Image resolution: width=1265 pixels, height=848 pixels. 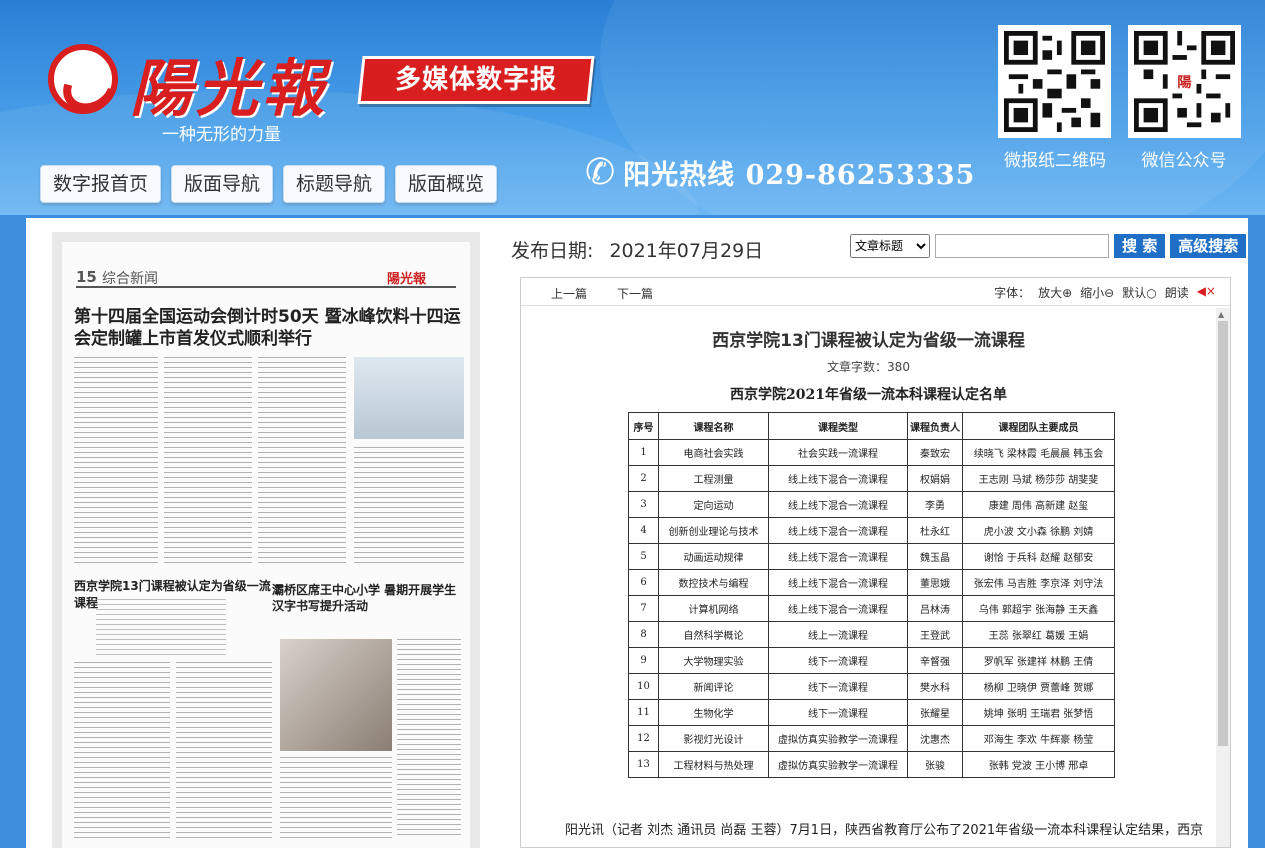 I want to click on table-row: 9 大学物理实验 线下一流课程 辛督强 罗帆军 张建祥 林鹏 王倩, so click(x=871, y=660).